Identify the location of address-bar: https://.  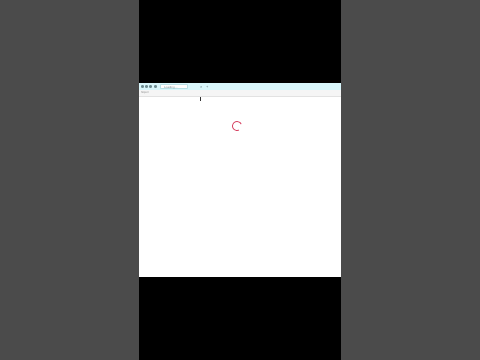
(240, 93).